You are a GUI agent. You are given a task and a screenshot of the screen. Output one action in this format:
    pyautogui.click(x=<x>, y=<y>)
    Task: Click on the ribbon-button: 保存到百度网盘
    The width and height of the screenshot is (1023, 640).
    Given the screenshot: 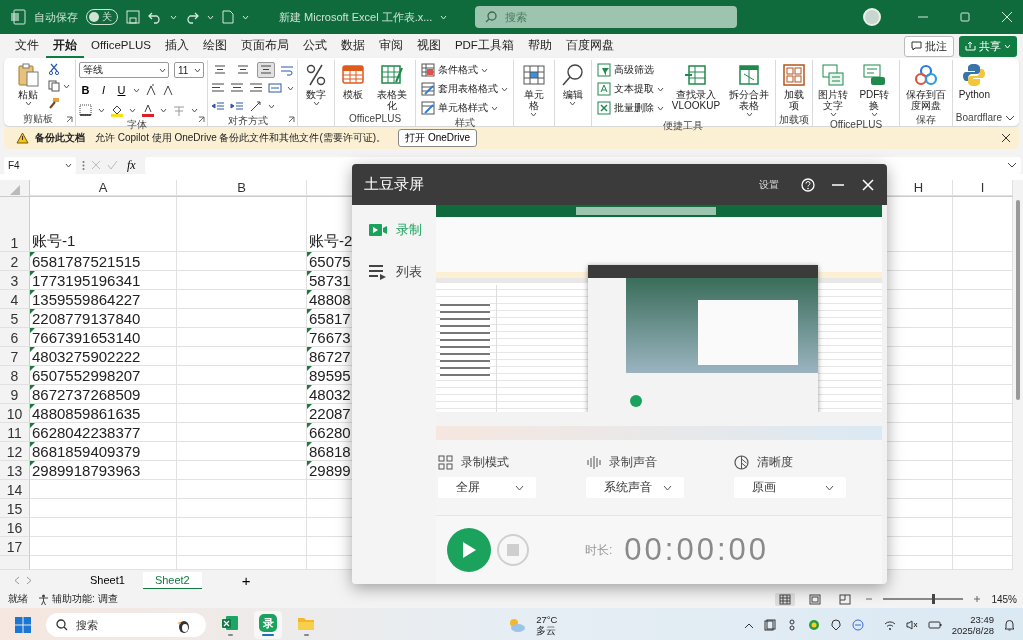 What is the action you would take?
    pyautogui.click(x=925, y=86)
    